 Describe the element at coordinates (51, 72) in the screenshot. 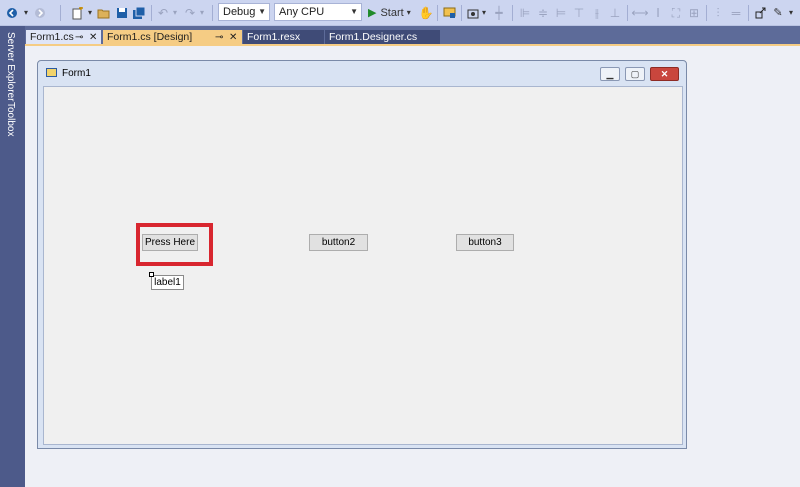

I see `form-icon` at that location.